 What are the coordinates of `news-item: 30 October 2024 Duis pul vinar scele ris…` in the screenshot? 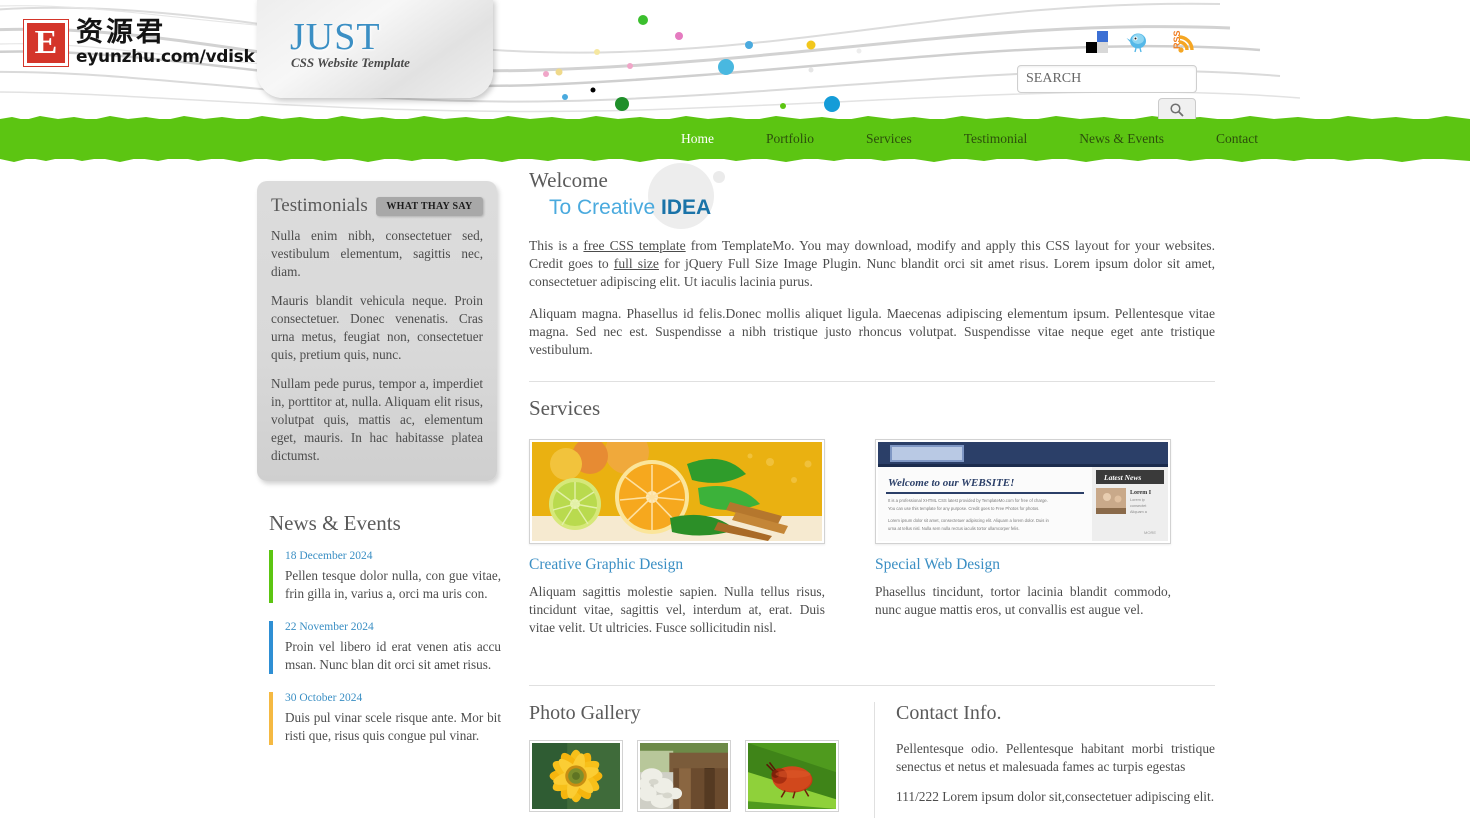 It's located at (385, 718).